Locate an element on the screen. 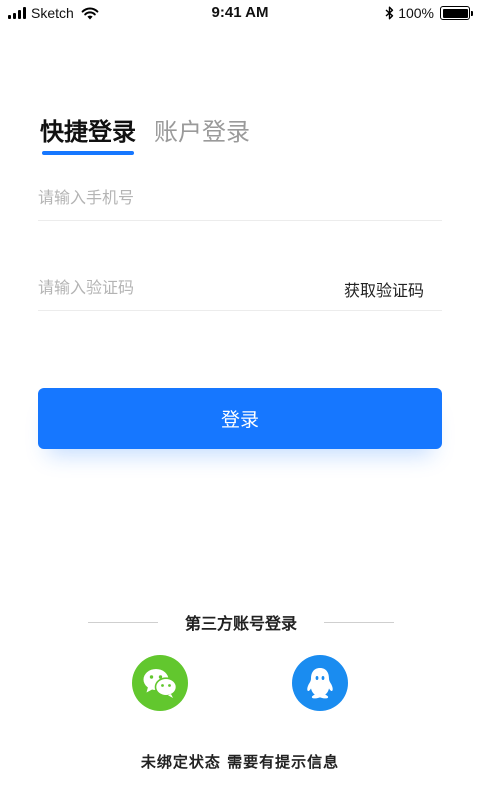  tab-quick-login: 快捷登录 is located at coordinates (88, 135).